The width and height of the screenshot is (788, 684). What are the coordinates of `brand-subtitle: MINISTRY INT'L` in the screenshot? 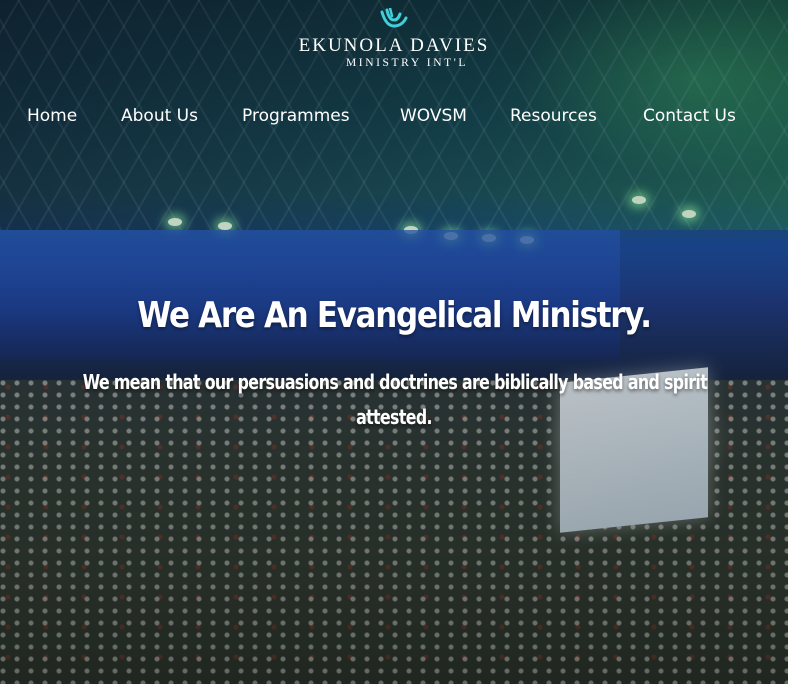 It's located at (407, 63).